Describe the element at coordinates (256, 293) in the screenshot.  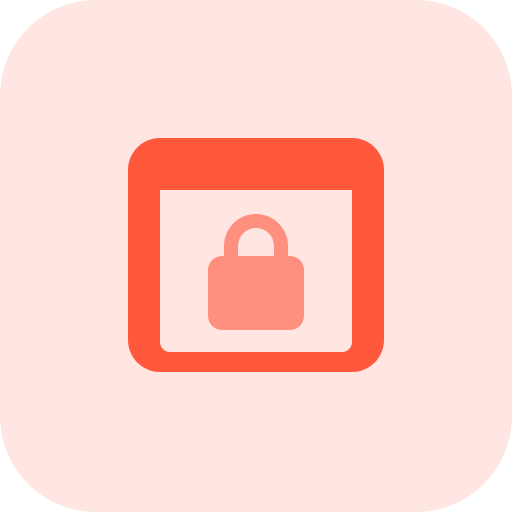
I see `lock-body-icon` at that location.